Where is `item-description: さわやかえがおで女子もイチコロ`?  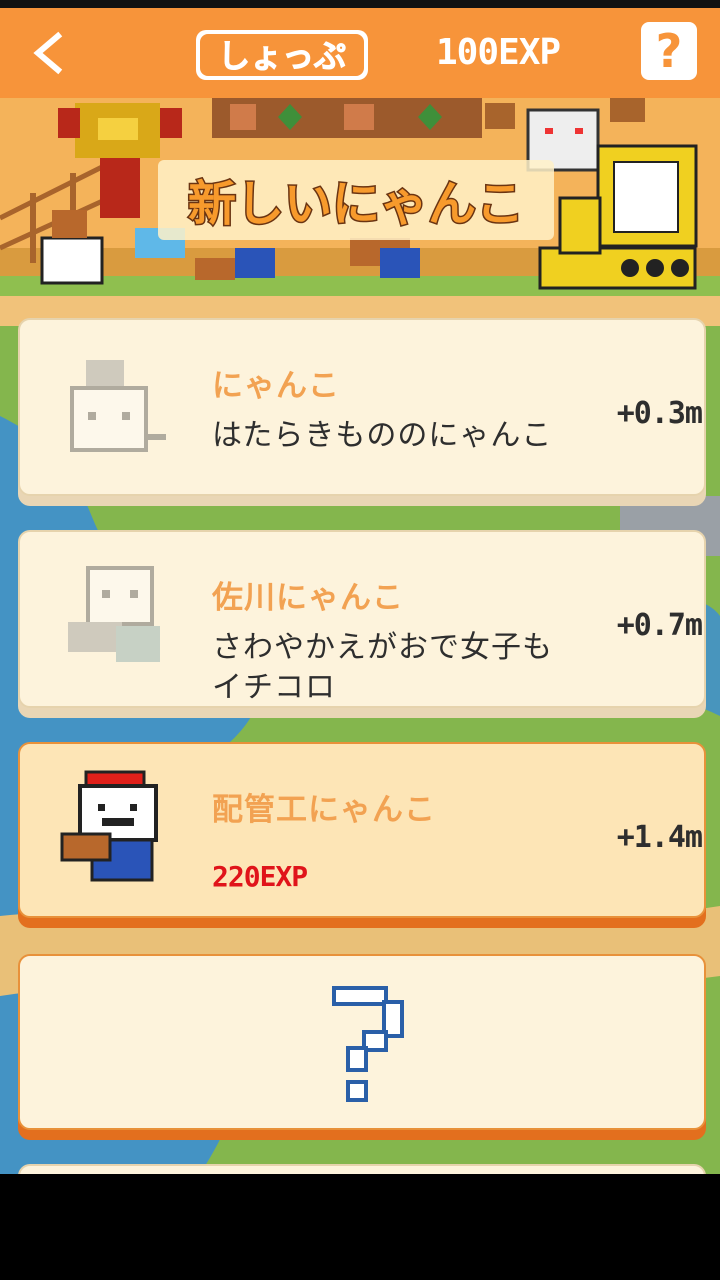
item-description: さわやかえがおで女子もイチコロ is located at coordinates (382, 667).